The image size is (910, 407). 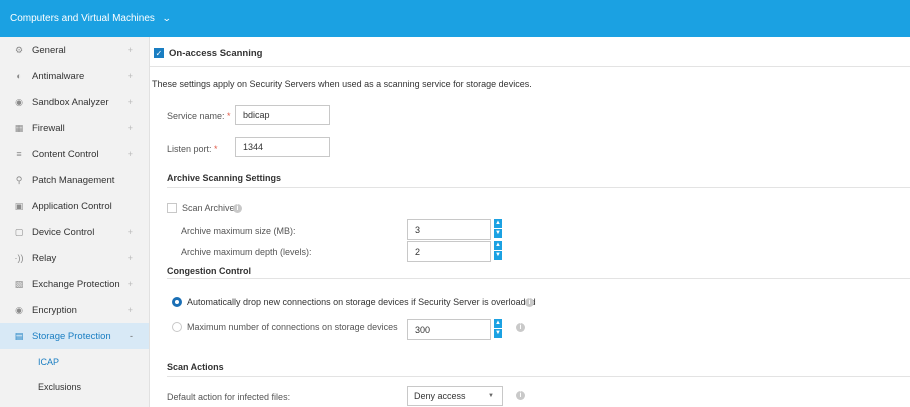 I want to click on device-icon: ▢, so click(x=19, y=231).